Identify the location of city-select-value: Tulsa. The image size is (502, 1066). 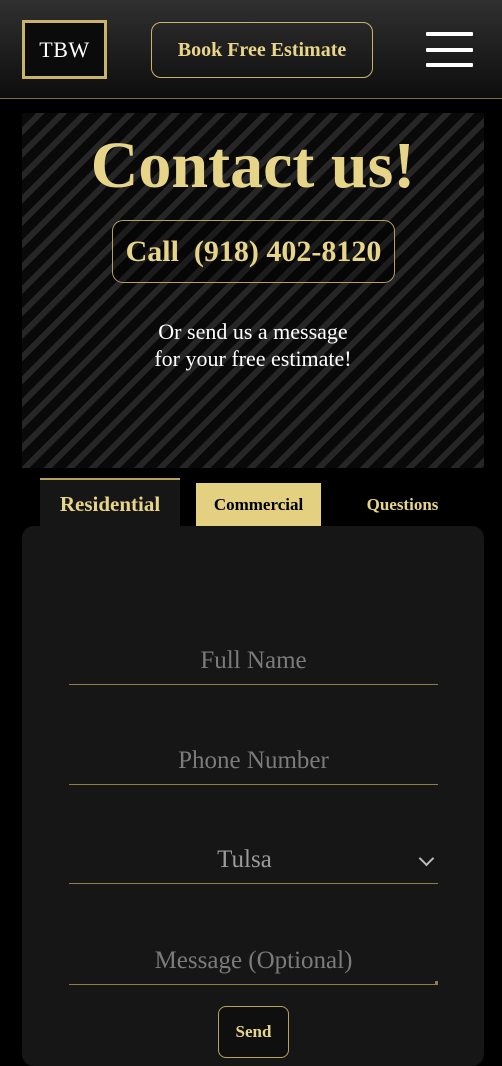
(244, 859).